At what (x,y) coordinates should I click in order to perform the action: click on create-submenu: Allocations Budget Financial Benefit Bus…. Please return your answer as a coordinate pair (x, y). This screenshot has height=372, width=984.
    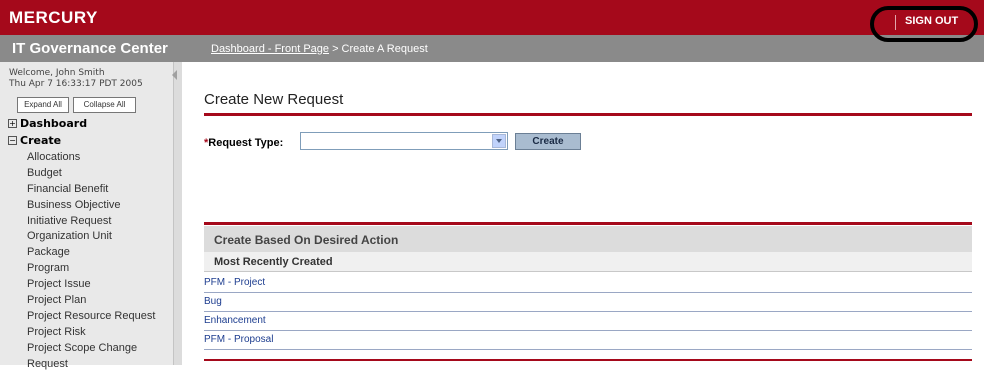
    Looking at the image, I should click on (91, 261).